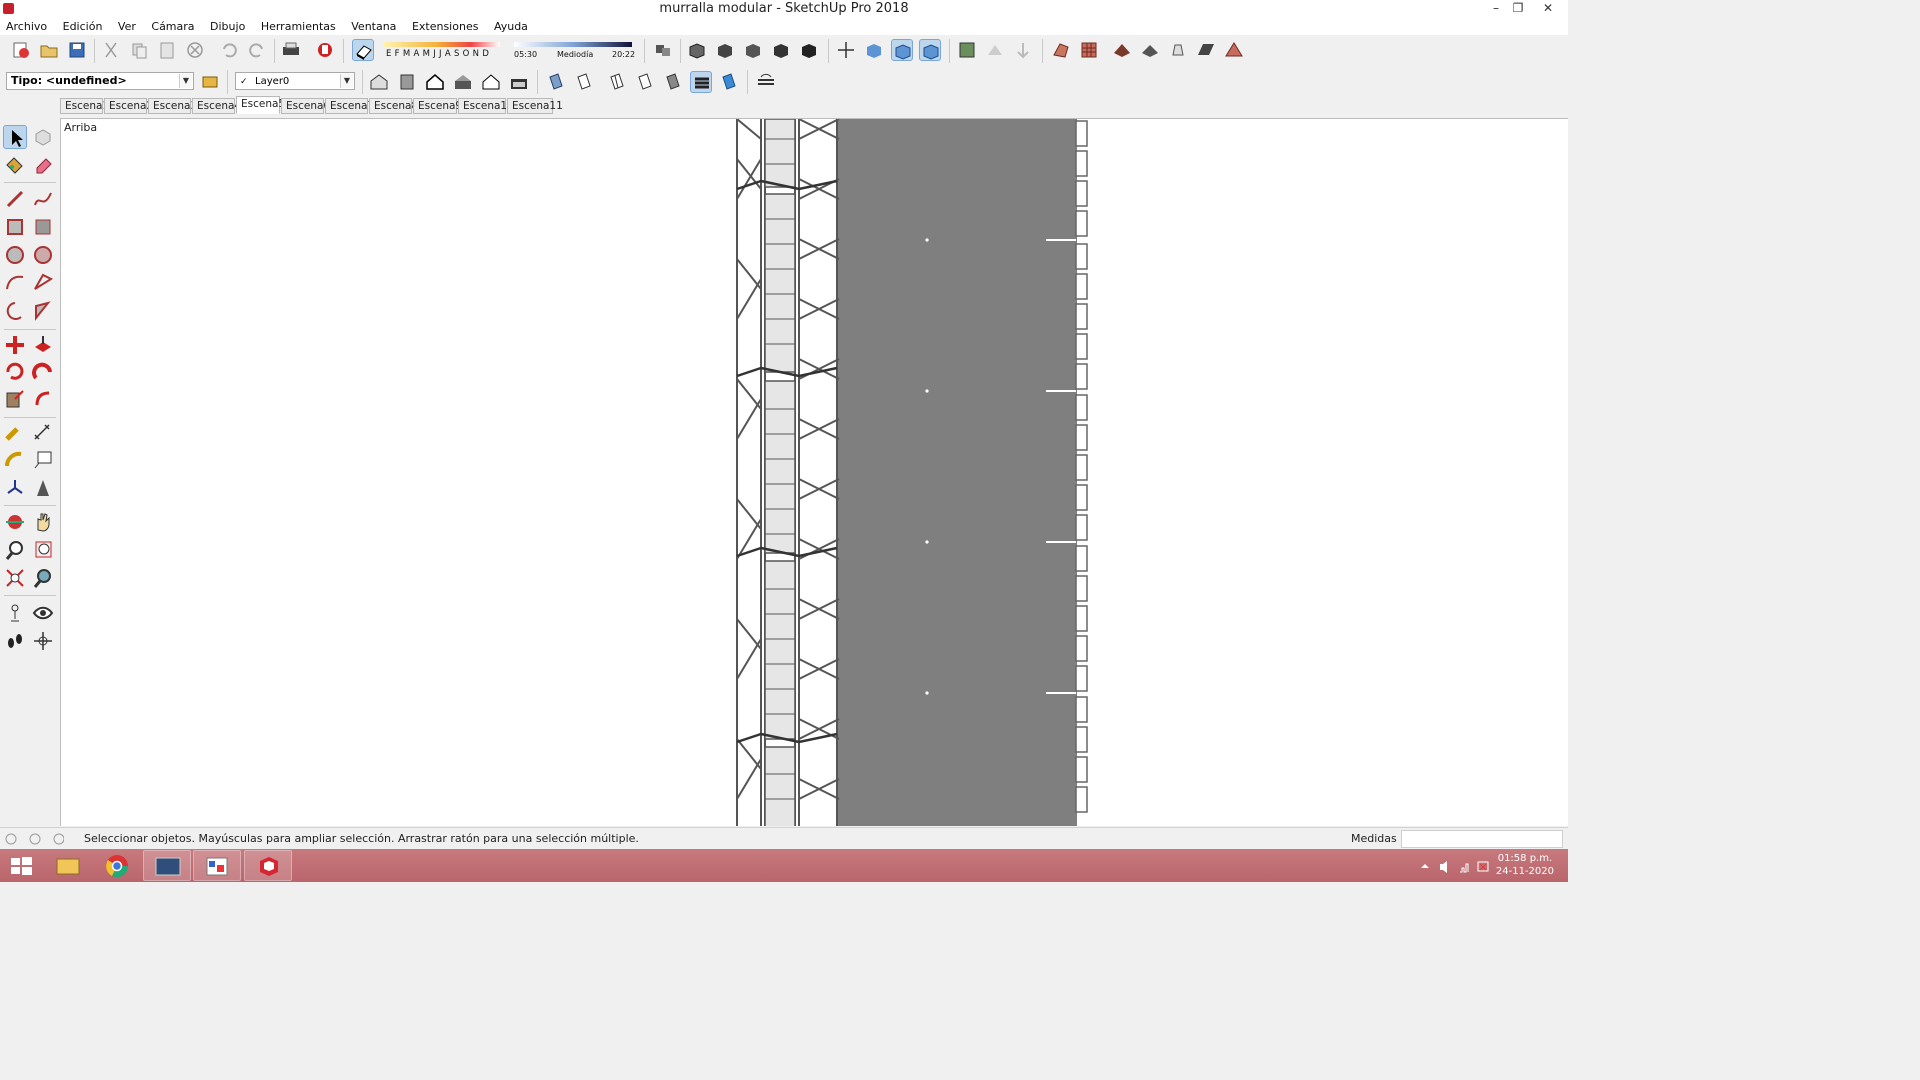 The height and width of the screenshot is (1080, 1920). What do you see at coordinates (15, 578) in the screenshot?
I see `zoom-extents-icon` at bounding box center [15, 578].